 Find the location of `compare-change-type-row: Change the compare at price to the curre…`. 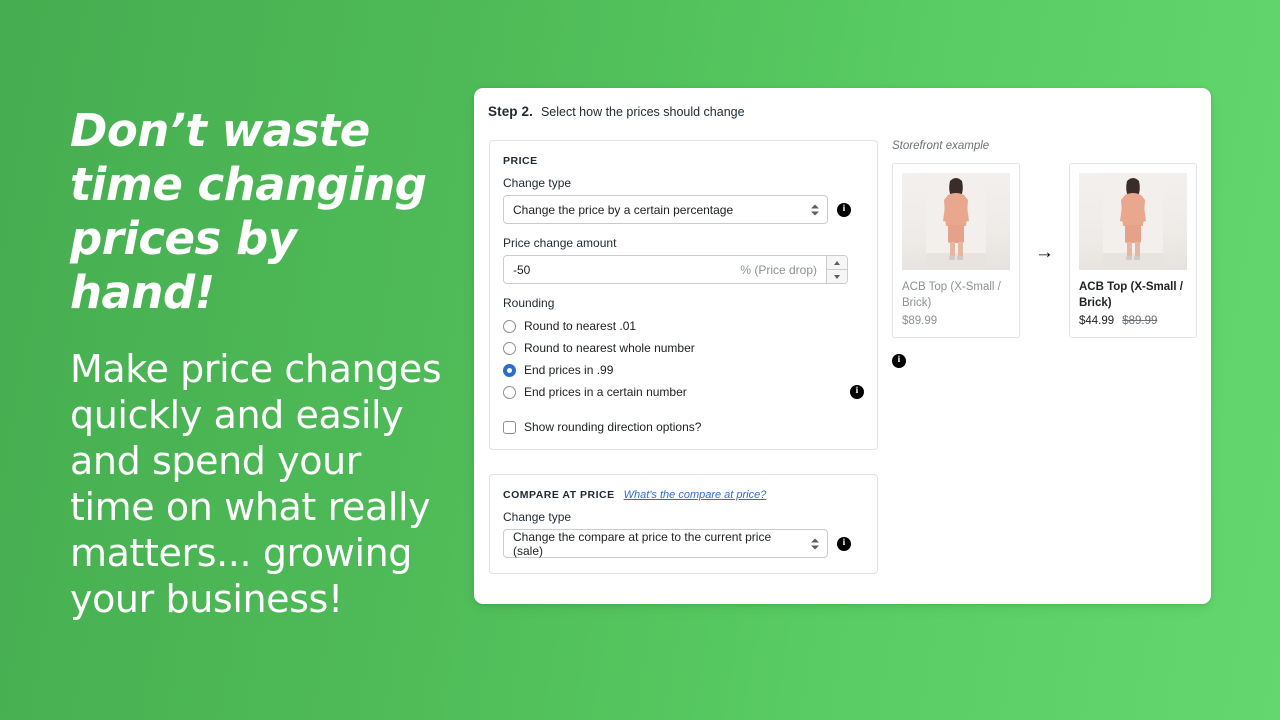

compare-change-type-row: Change the compare at price to the curre… is located at coordinates (683, 543).